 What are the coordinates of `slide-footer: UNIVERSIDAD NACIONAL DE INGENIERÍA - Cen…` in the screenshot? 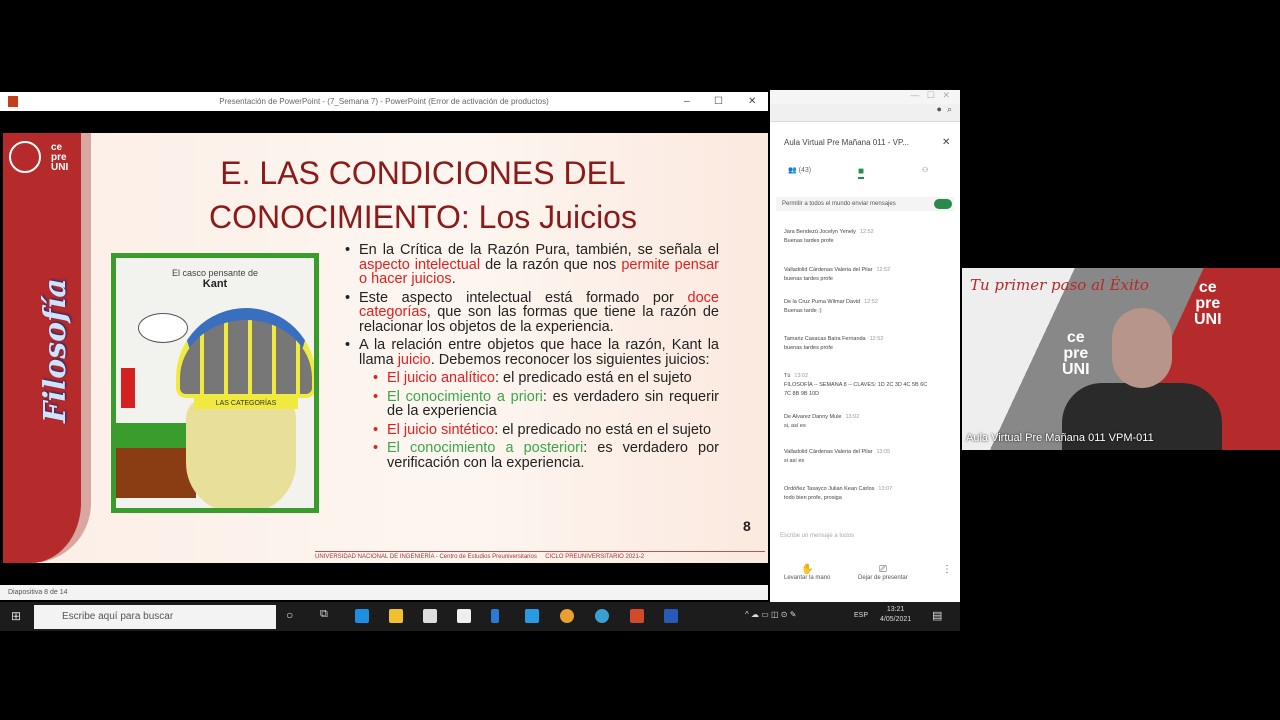 It's located at (540, 555).